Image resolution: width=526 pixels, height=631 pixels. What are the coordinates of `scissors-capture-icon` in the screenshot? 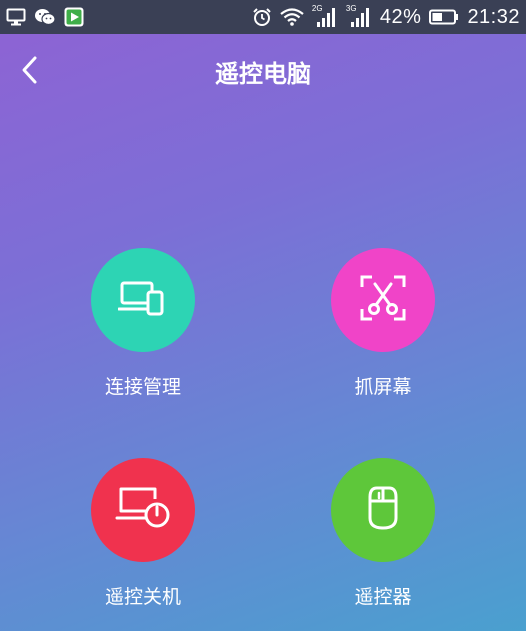 It's located at (383, 300).